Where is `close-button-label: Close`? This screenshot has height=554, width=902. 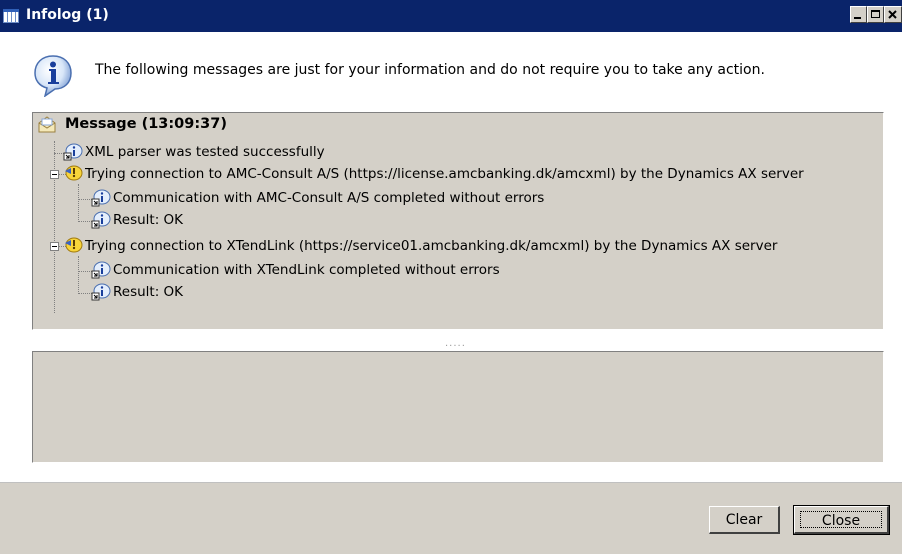 close-button-label: Close is located at coordinates (841, 520).